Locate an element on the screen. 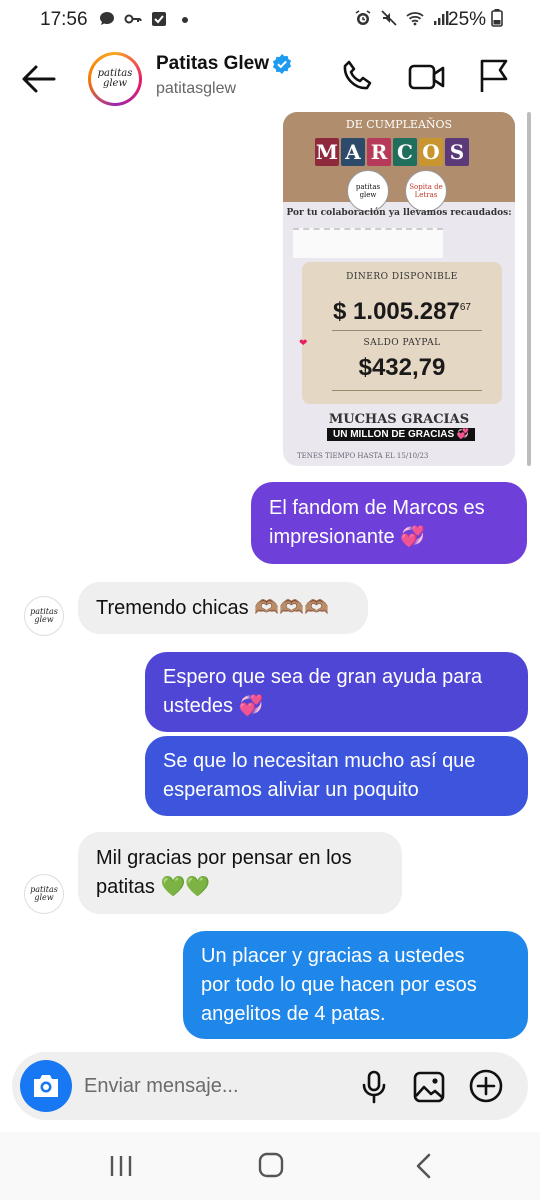  image-millon-gracias: UN MILLON DE GRACIAS 💞 is located at coordinates (401, 434).